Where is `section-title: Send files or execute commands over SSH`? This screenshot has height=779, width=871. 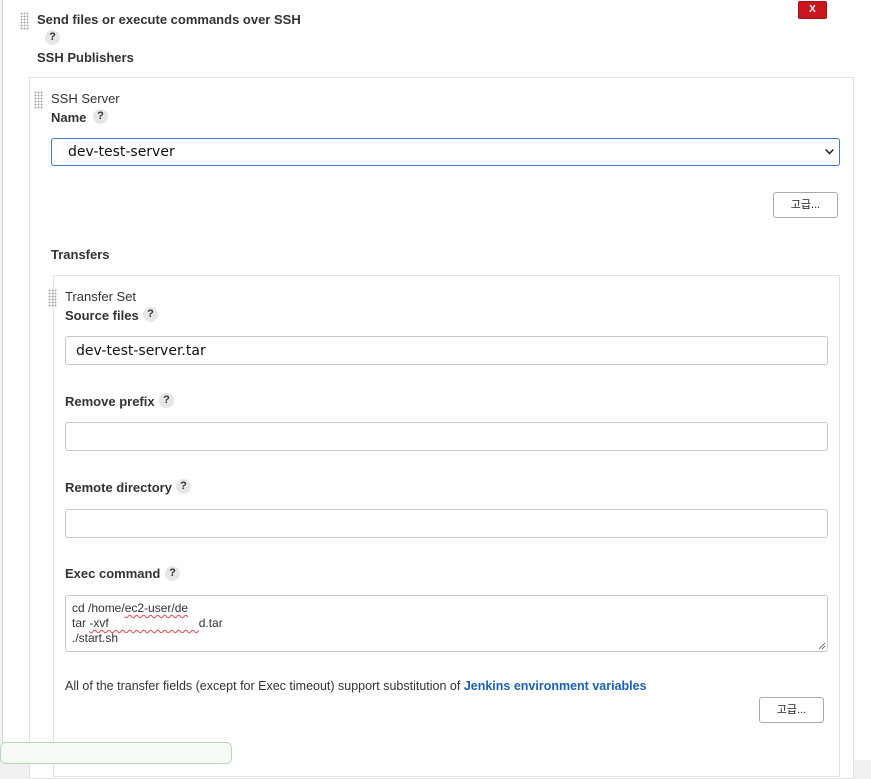
section-title: Send files or execute commands over SSH is located at coordinates (169, 19).